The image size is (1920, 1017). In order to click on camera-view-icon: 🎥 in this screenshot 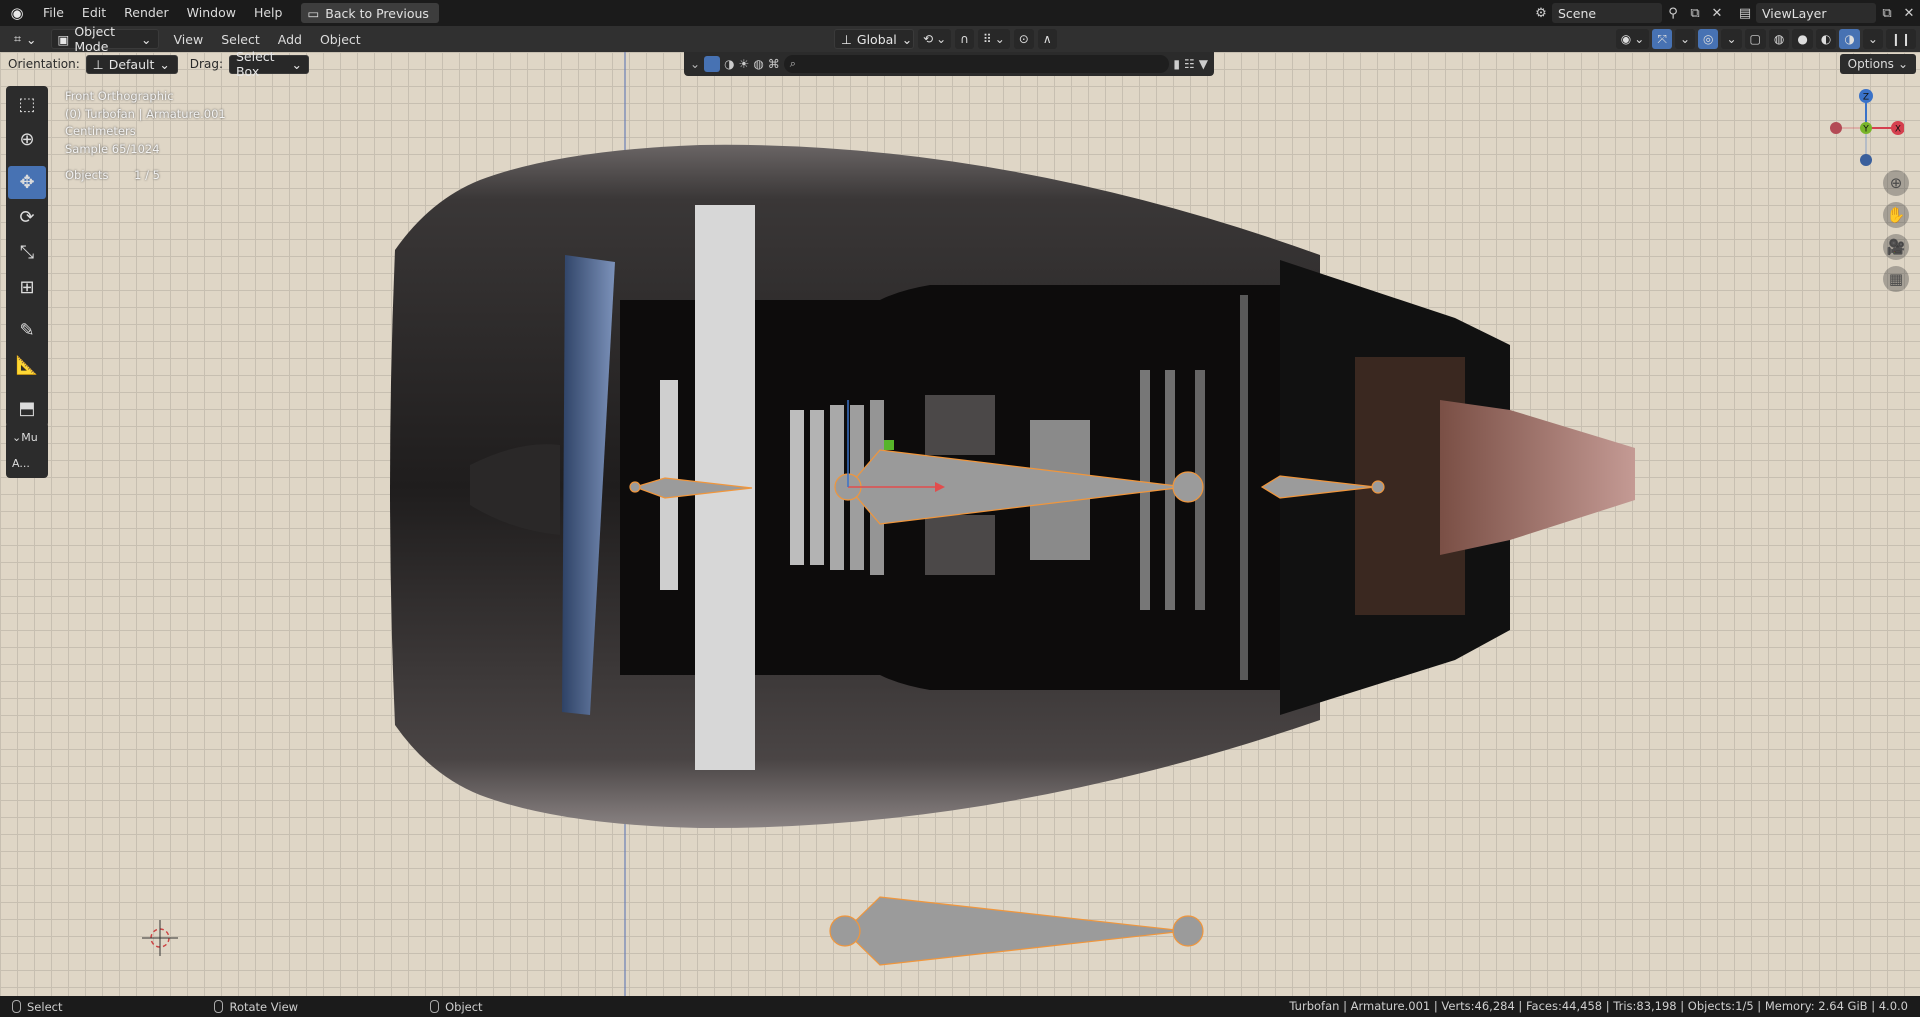, I will do `click(1896, 247)`.